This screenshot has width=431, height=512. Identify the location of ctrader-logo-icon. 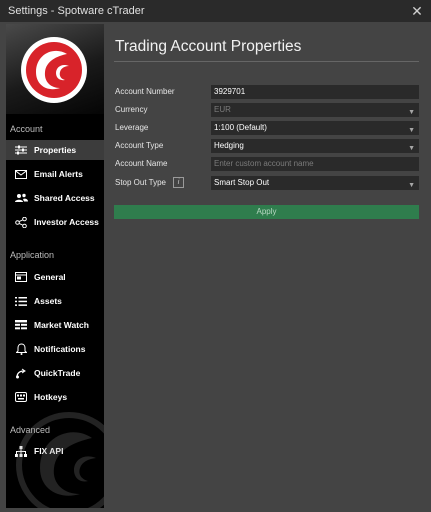
(54, 70).